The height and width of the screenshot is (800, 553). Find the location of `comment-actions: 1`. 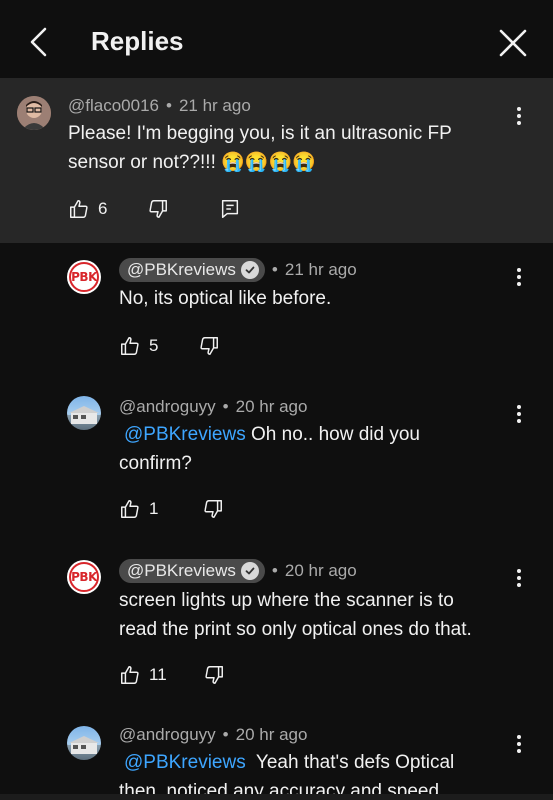

comment-actions: 1 is located at coordinates (171, 509).